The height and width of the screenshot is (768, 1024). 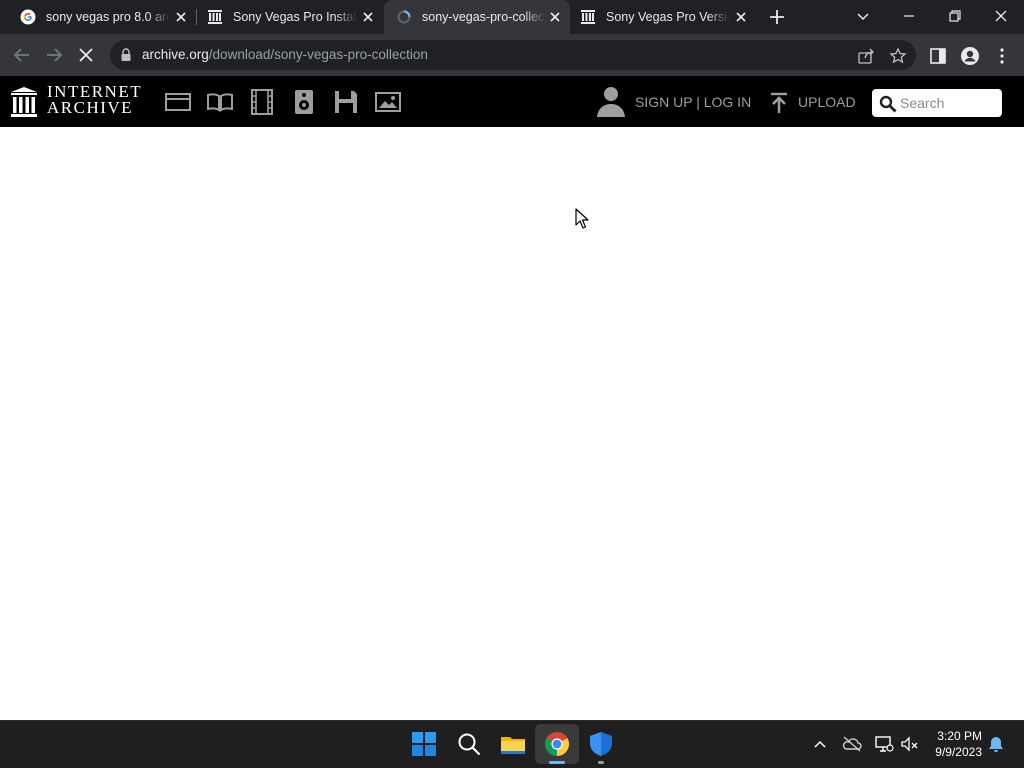 I want to click on onedrive-offline-icon, so click(x=852, y=744).